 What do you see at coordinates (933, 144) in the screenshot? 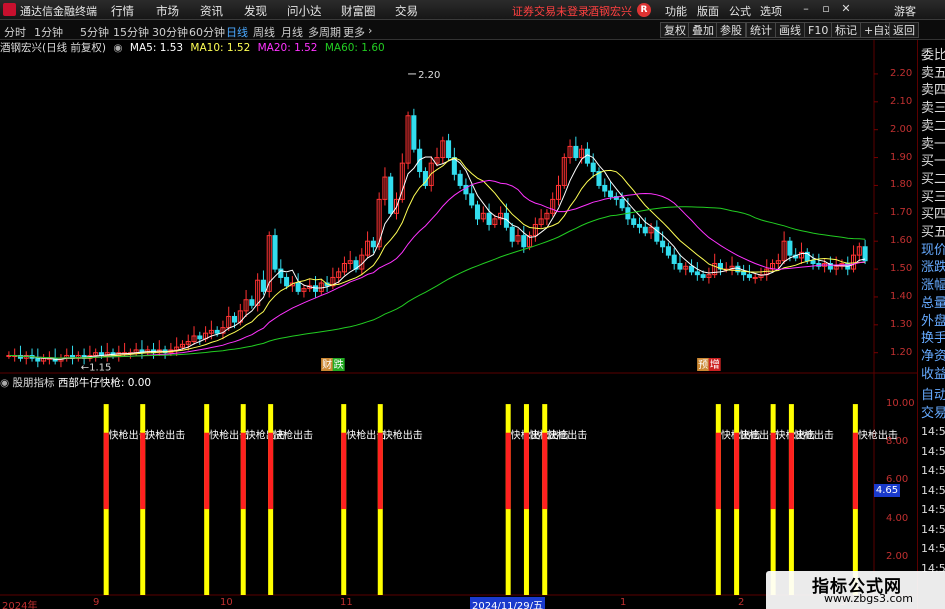
I see `quote-field-label: 卖一` at bounding box center [933, 144].